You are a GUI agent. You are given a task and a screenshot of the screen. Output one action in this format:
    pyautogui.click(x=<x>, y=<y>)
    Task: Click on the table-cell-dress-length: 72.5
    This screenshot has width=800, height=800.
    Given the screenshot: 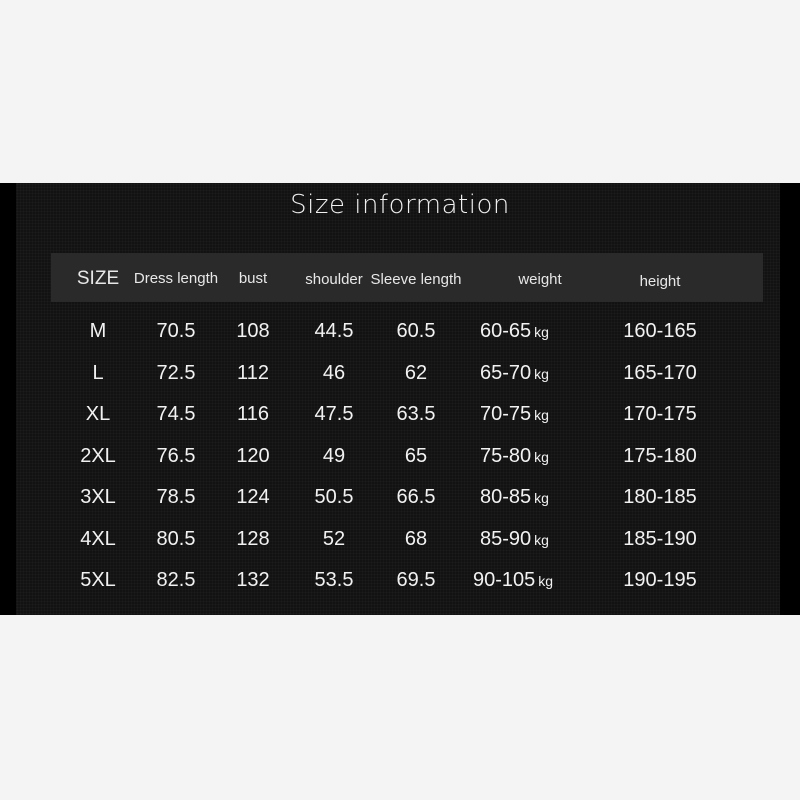 What is the action you would take?
    pyautogui.click(x=176, y=373)
    